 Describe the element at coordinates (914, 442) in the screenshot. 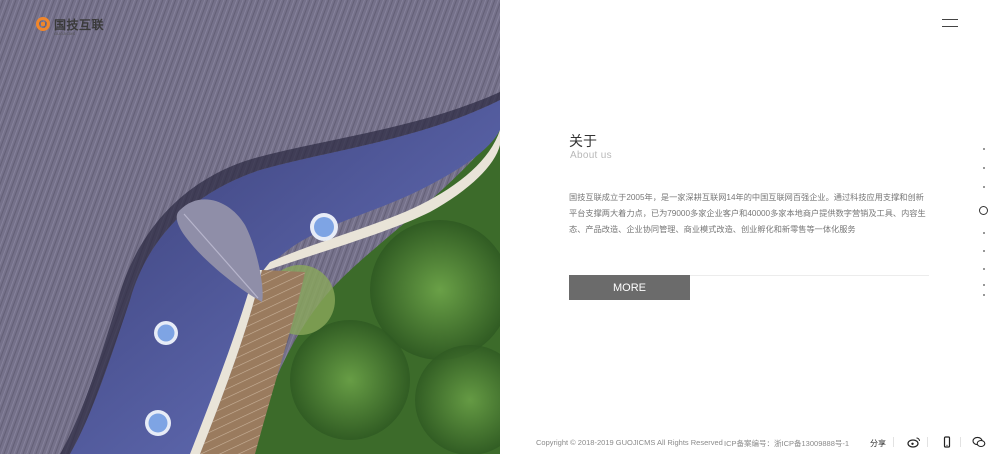

I see `weibo-icon` at that location.